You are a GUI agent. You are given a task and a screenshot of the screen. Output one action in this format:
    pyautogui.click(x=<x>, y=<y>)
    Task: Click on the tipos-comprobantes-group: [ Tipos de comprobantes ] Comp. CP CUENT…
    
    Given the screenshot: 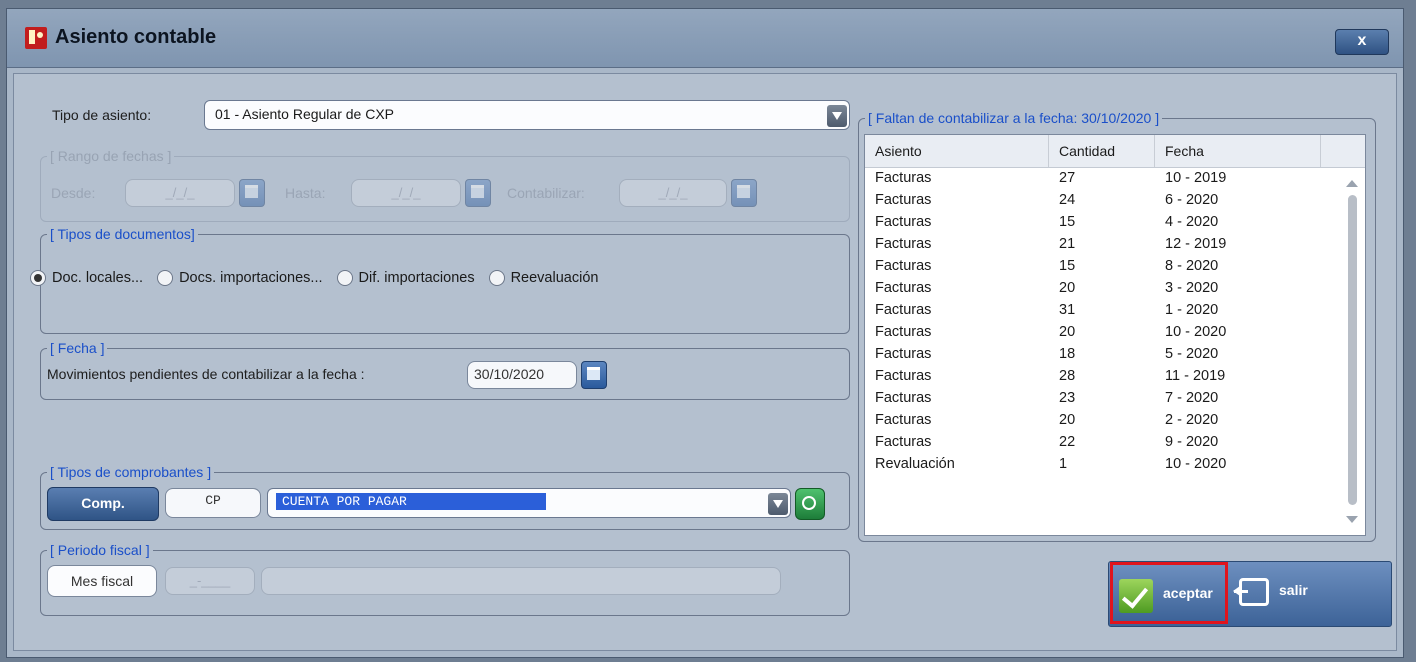 What is the action you would take?
    pyautogui.click(x=445, y=497)
    